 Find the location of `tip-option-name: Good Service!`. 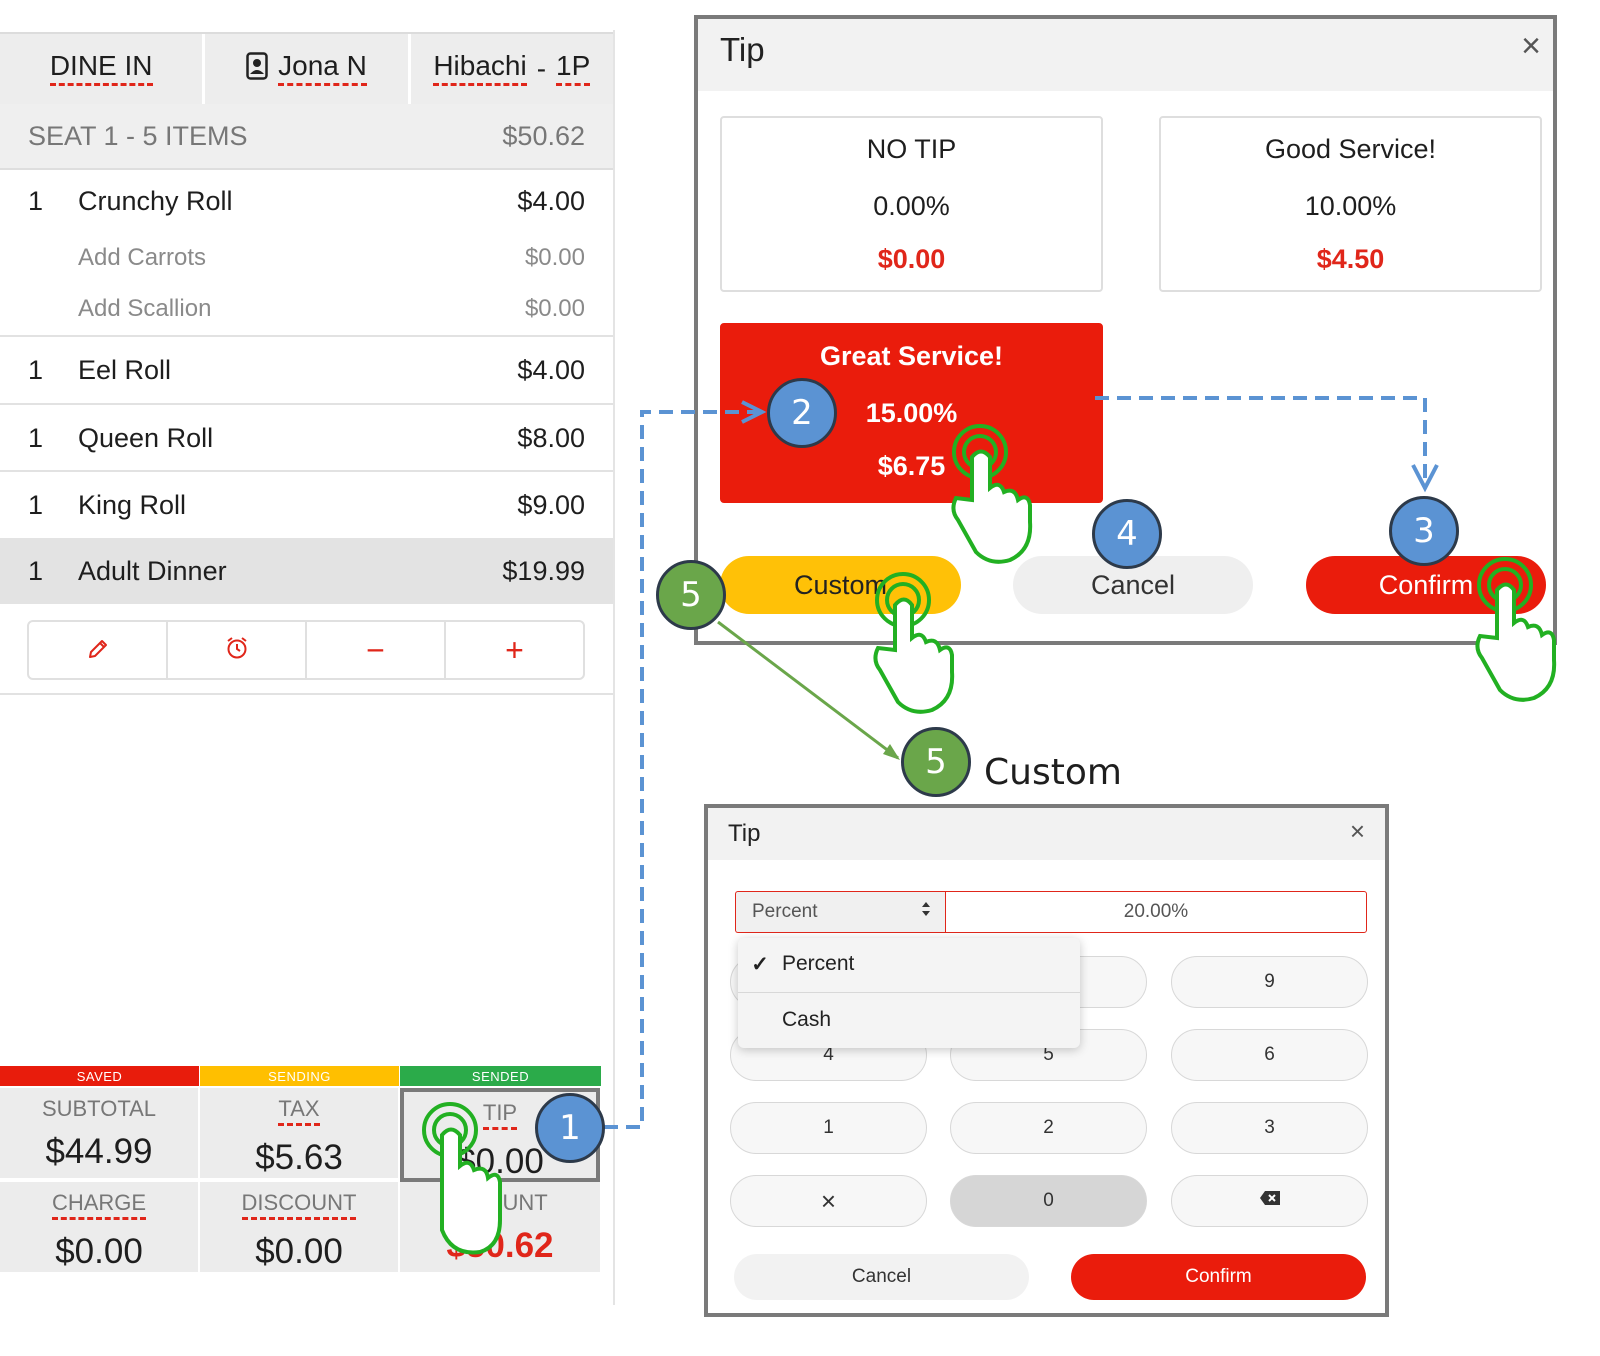

tip-option-name: Good Service! is located at coordinates (1350, 149).